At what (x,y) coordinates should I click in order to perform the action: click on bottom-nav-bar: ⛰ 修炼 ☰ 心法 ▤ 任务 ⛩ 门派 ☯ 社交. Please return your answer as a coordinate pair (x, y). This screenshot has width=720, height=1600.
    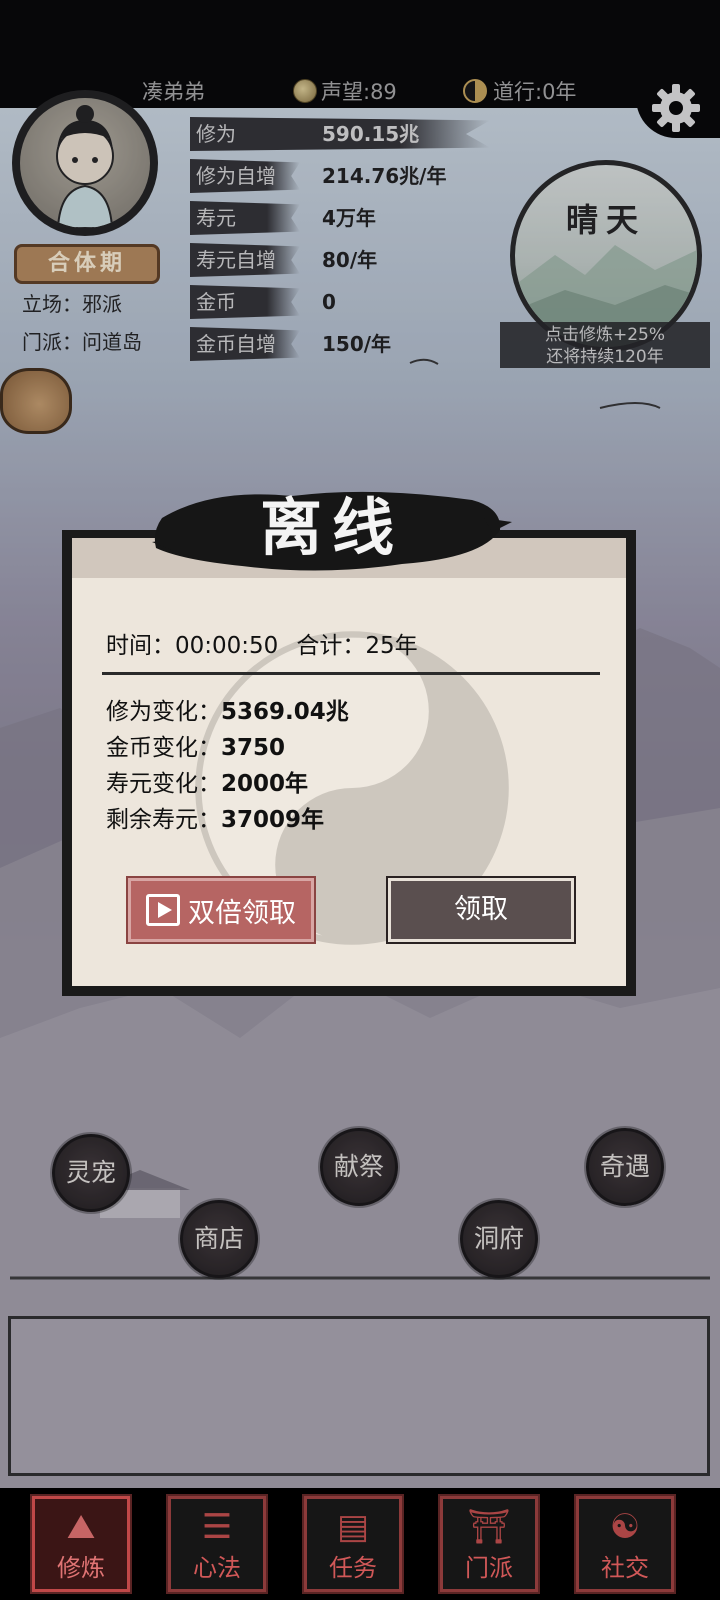
    Looking at the image, I should click on (360, 1544).